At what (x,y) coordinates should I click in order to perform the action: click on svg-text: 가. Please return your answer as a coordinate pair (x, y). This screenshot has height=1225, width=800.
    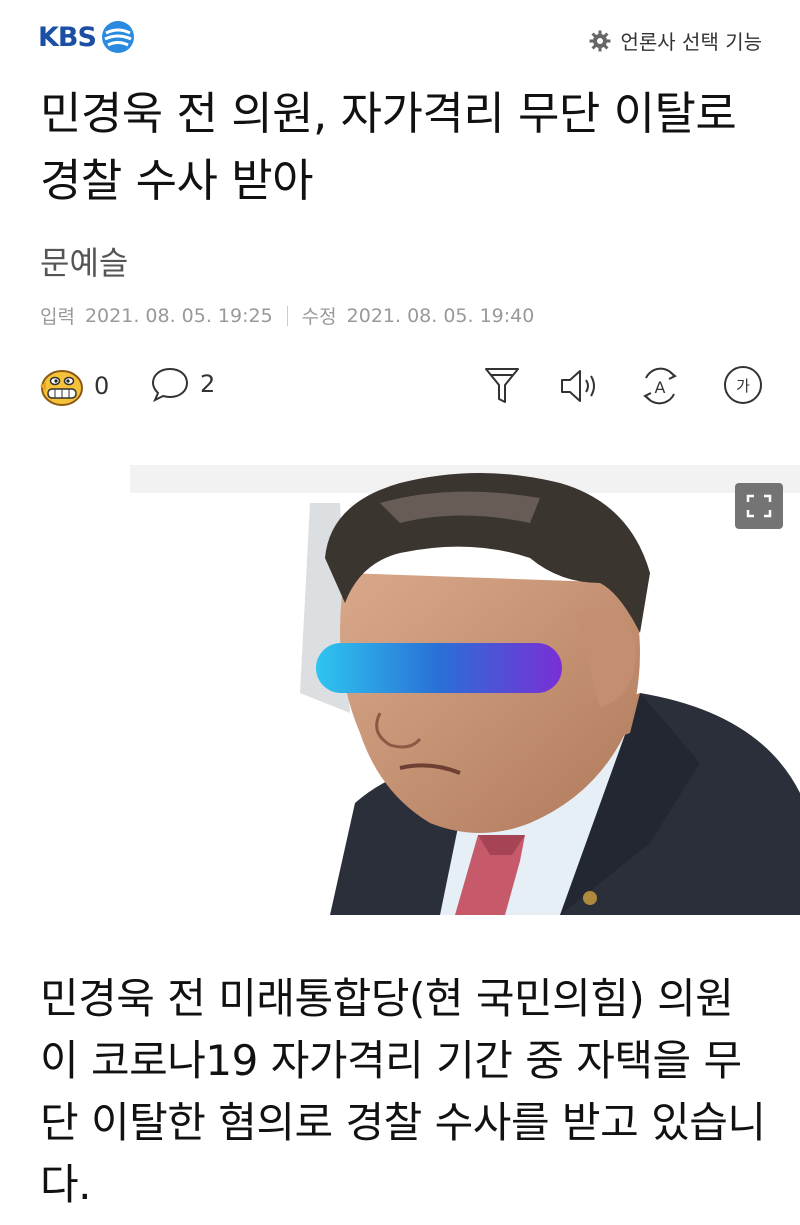
    Looking at the image, I should click on (743, 386).